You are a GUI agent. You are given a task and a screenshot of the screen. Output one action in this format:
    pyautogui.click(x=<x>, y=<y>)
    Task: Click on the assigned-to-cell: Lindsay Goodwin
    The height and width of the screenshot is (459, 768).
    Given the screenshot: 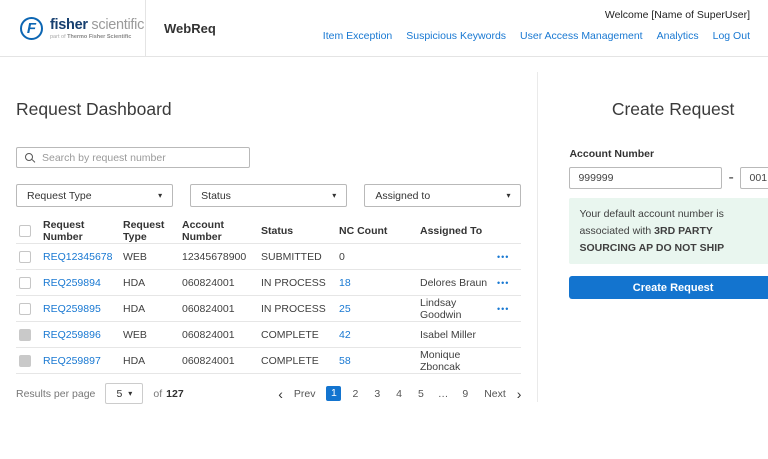 What is the action you would take?
    pyautogui.click(x=441, y=308)
    